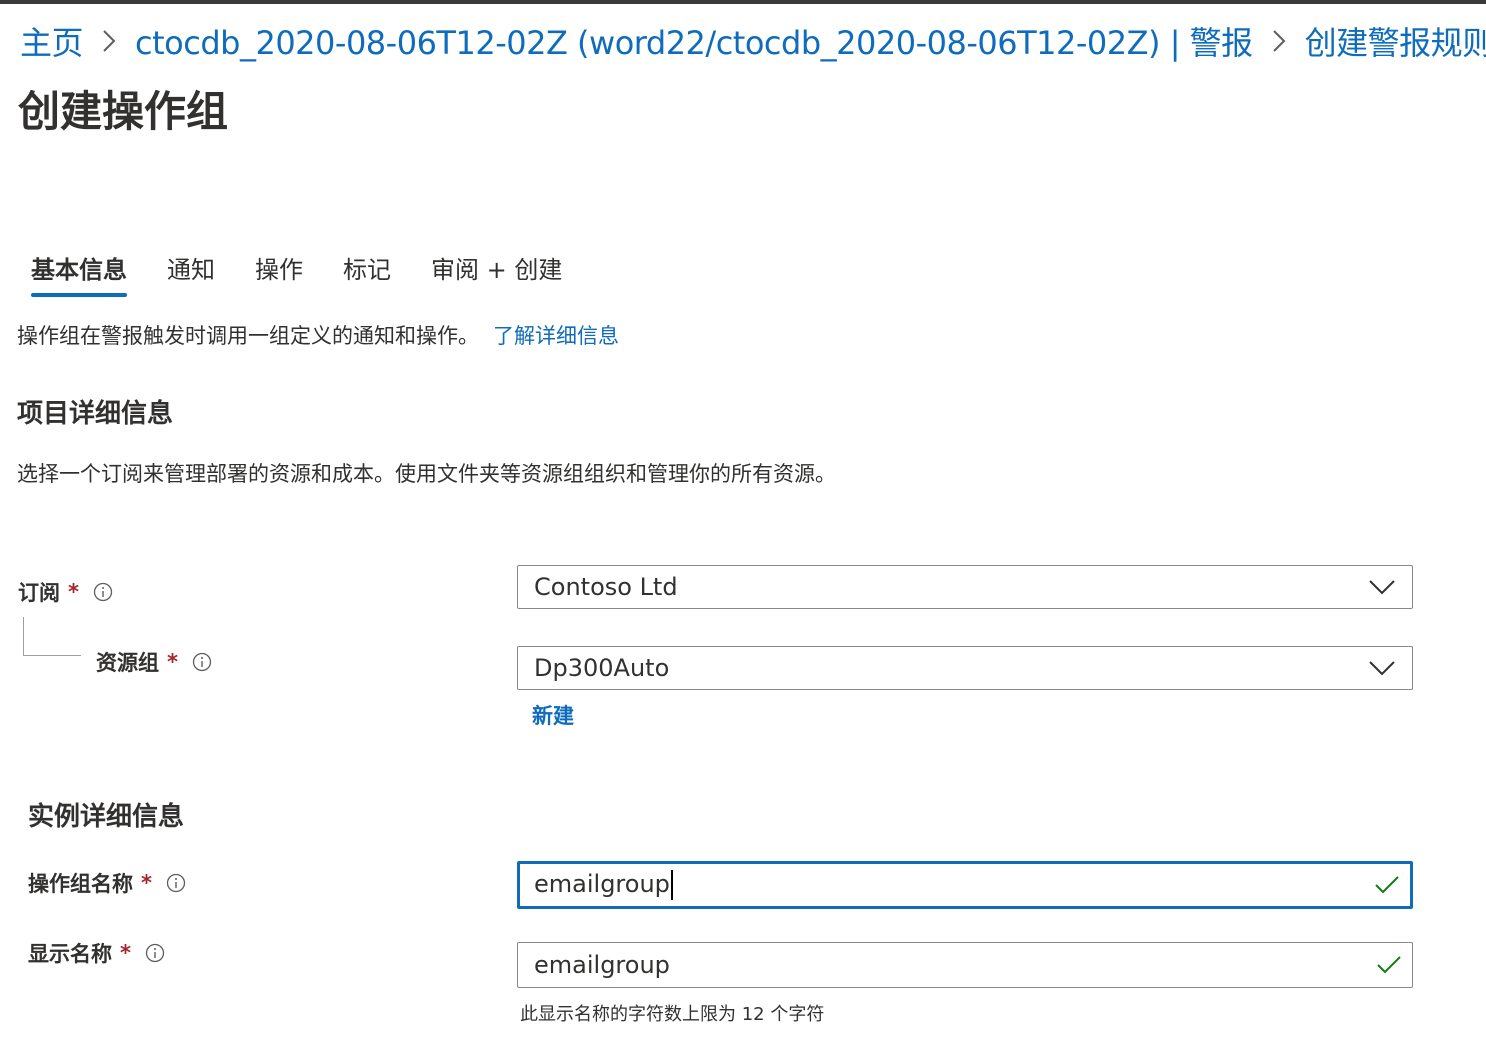 This screenshot has width=1486, height=1046. I want to click on intro-text: 操作组在警报触发时调用一组定义的通知和操作。, so click(248, 336).